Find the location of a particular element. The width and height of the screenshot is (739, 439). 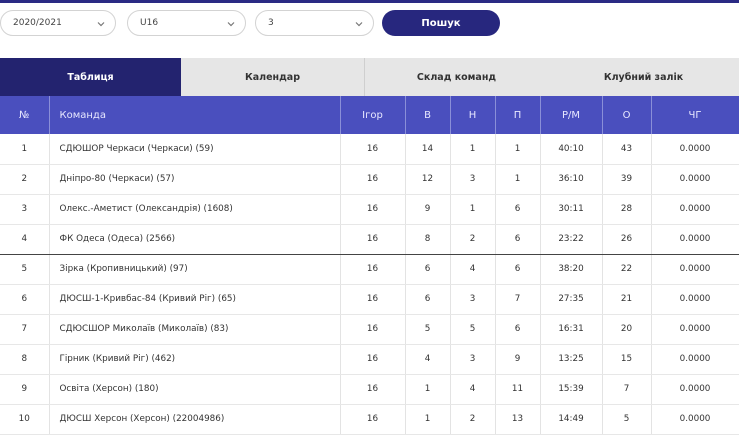

tab-calendar: Календар is located at coordinates (272, 77).